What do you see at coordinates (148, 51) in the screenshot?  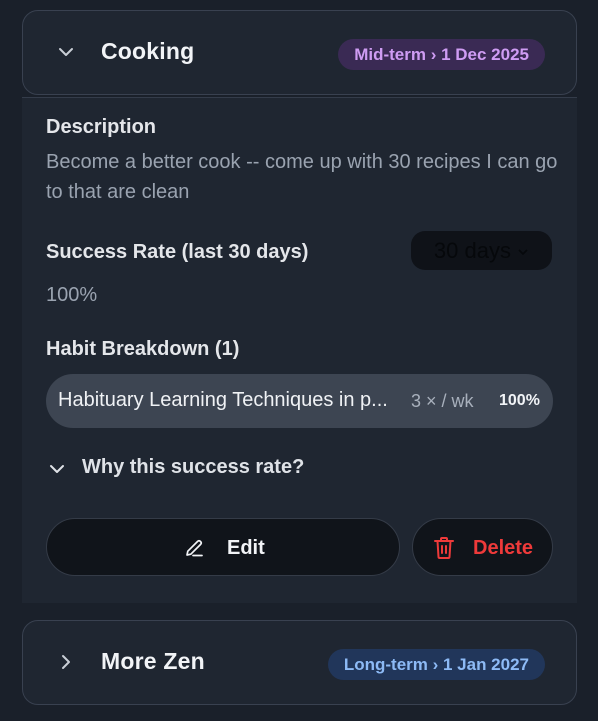 I see `goal-title: Cooking` at bounding box center [148, 51].